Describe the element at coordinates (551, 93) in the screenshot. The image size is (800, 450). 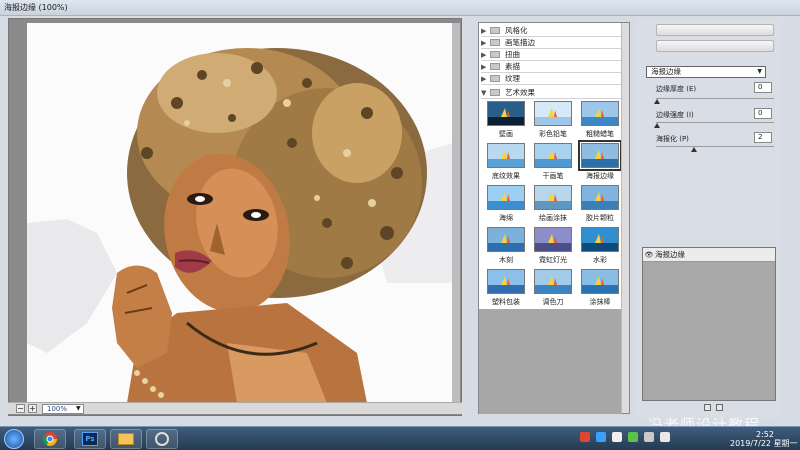
I see `category-artistic: ▼ 艺术效果` at that location.